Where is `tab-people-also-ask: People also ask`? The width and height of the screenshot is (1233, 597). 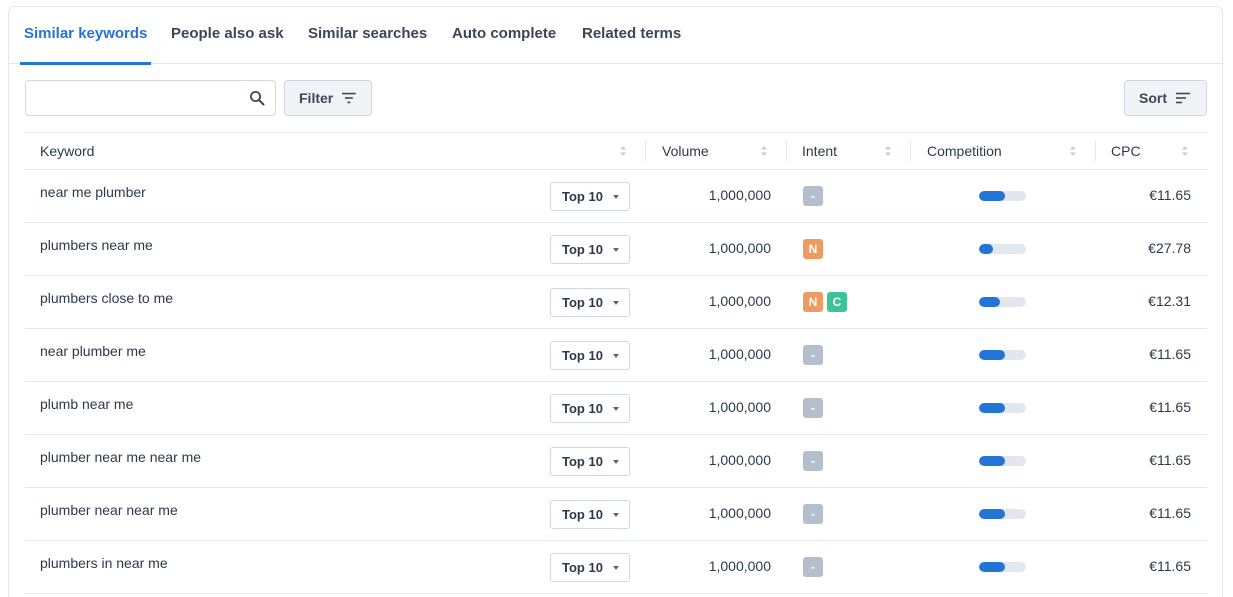 tab-people-also-ask: People also ask is located at coordinates (227, 35).